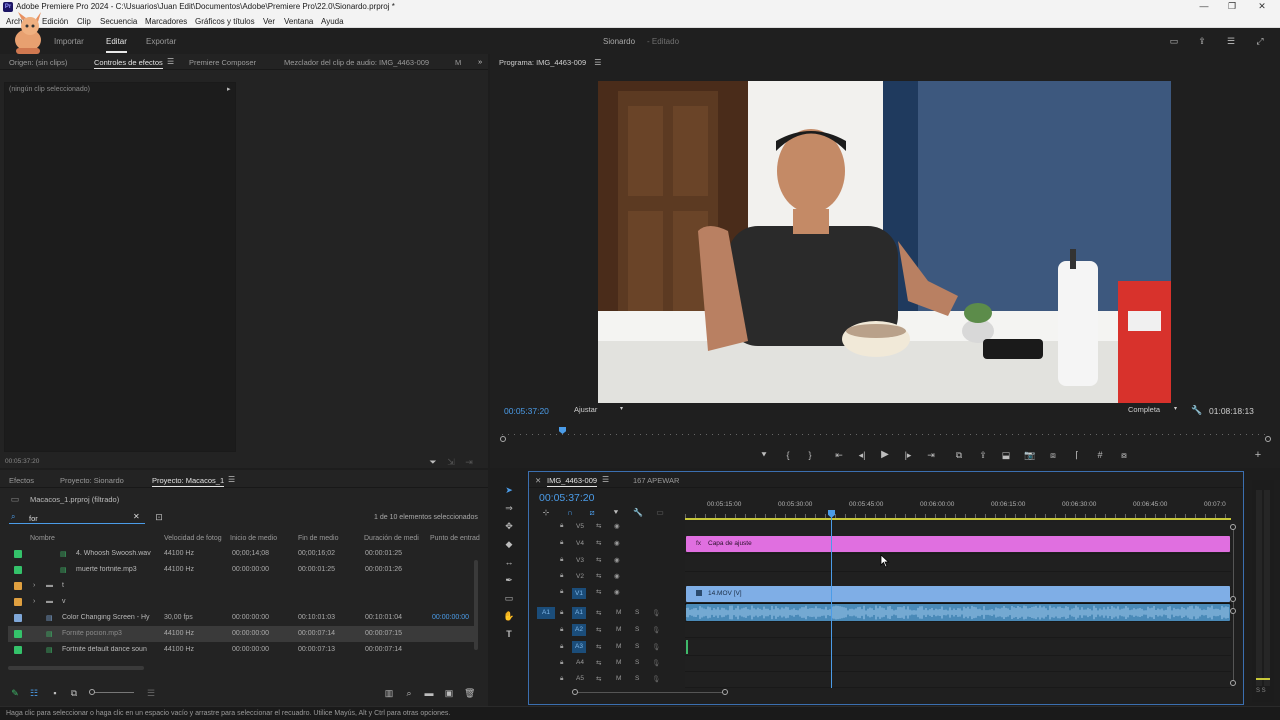  What do you see at coordinates (193, 538) in the screenshot?
I see `col-velocidad: Velocidad de fotog` at bounding box center [193, 538].